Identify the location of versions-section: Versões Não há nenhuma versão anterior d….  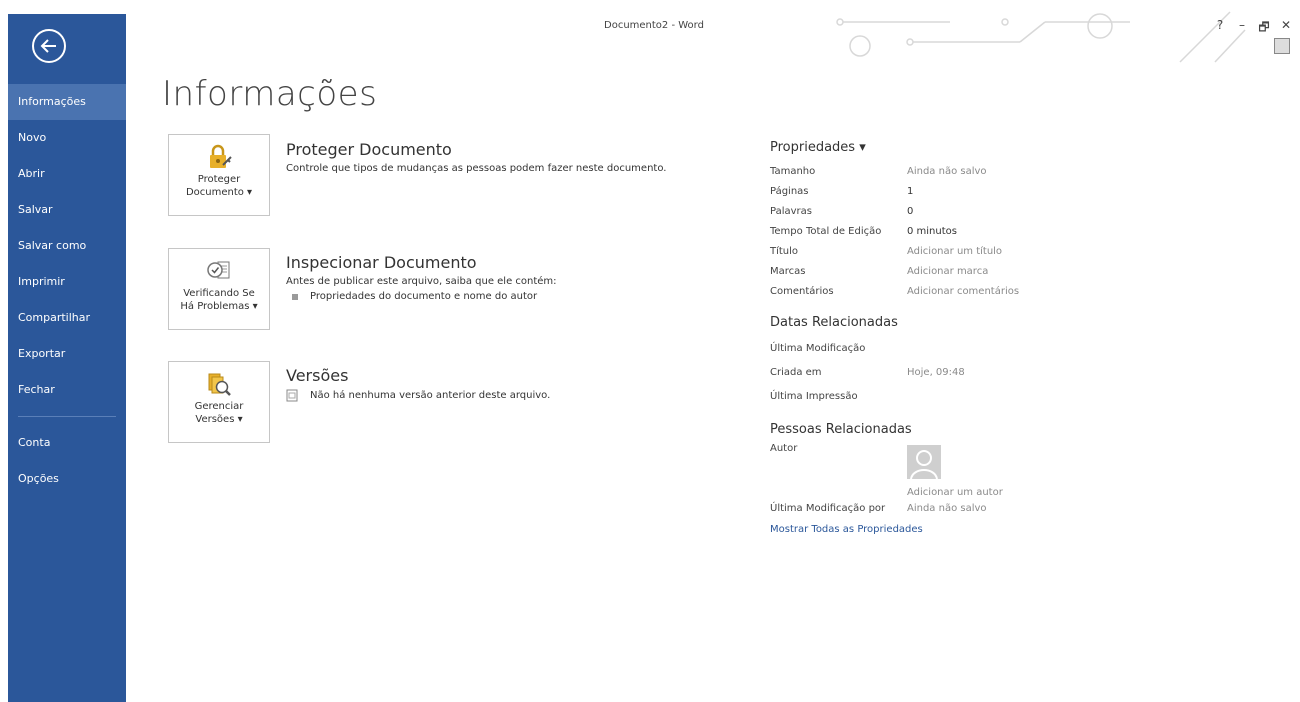
(511, 384).